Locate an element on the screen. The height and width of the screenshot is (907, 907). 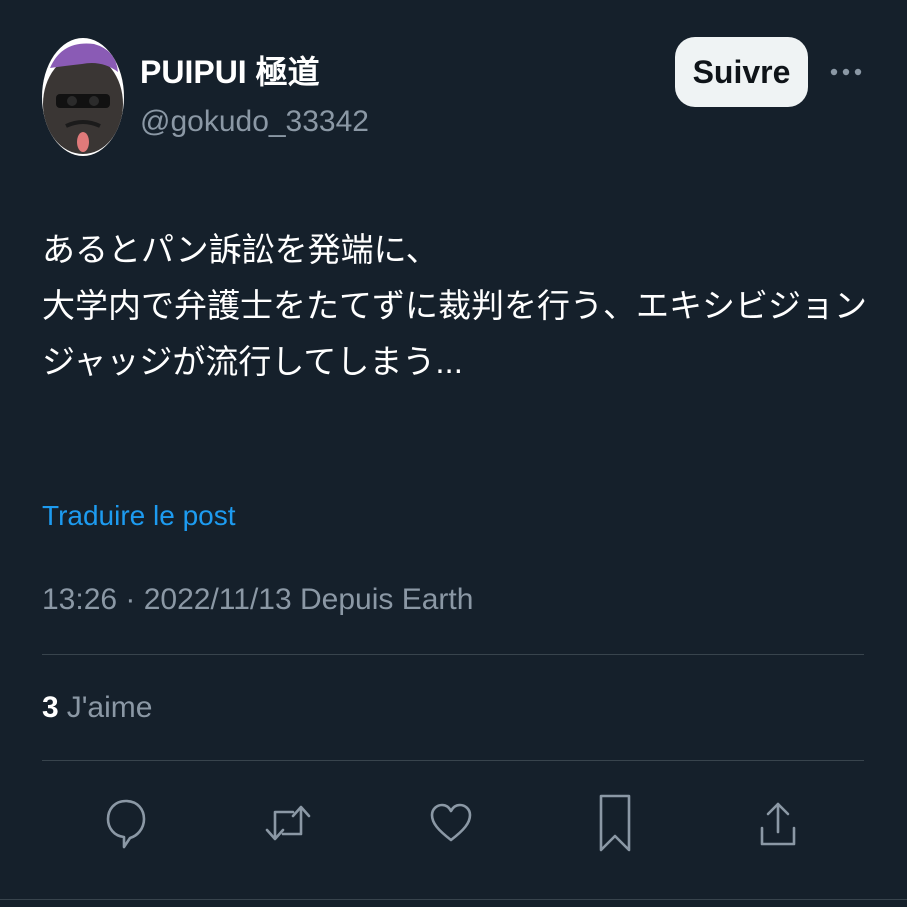
action-bar is located at coordinates (453, 825).